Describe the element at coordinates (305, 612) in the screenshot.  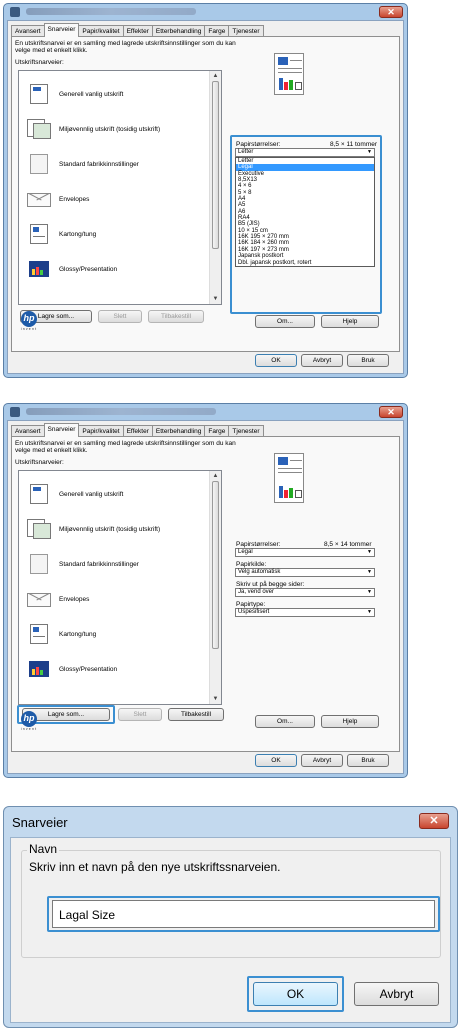
I see `paper-type-combo: Uspesifisert ▼` at that location.